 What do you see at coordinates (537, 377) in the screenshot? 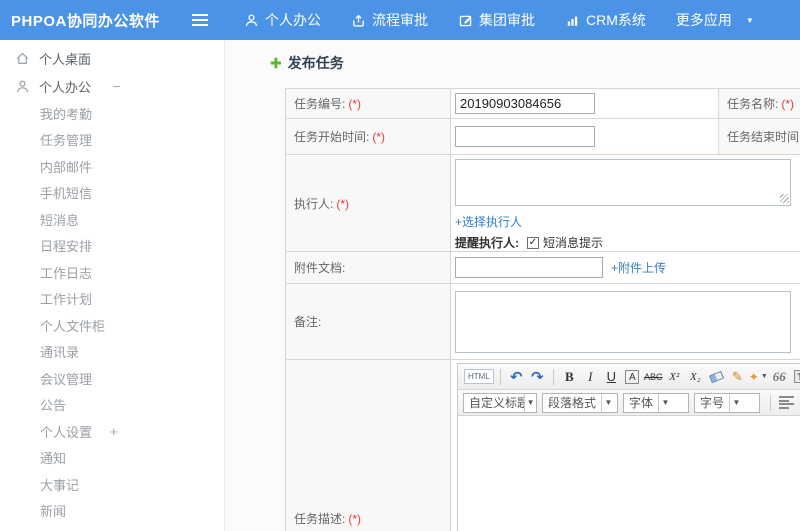
I see `redo-icon: ↷` at bounding box center [537, 377].